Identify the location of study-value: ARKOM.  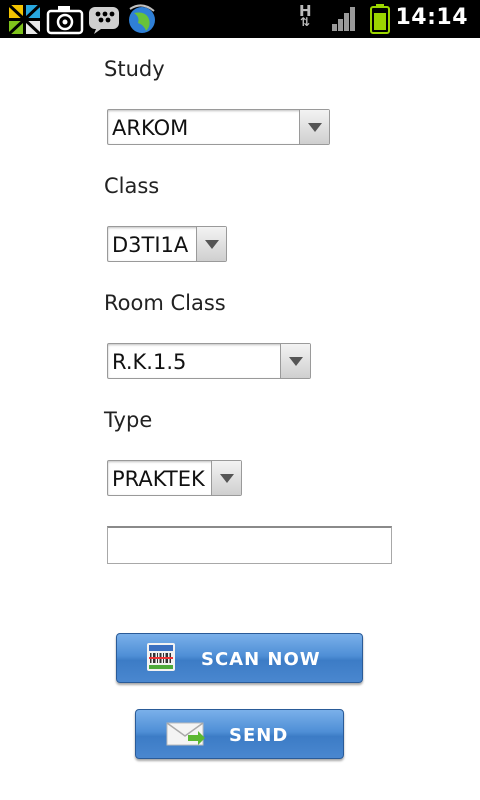
(150, 128).